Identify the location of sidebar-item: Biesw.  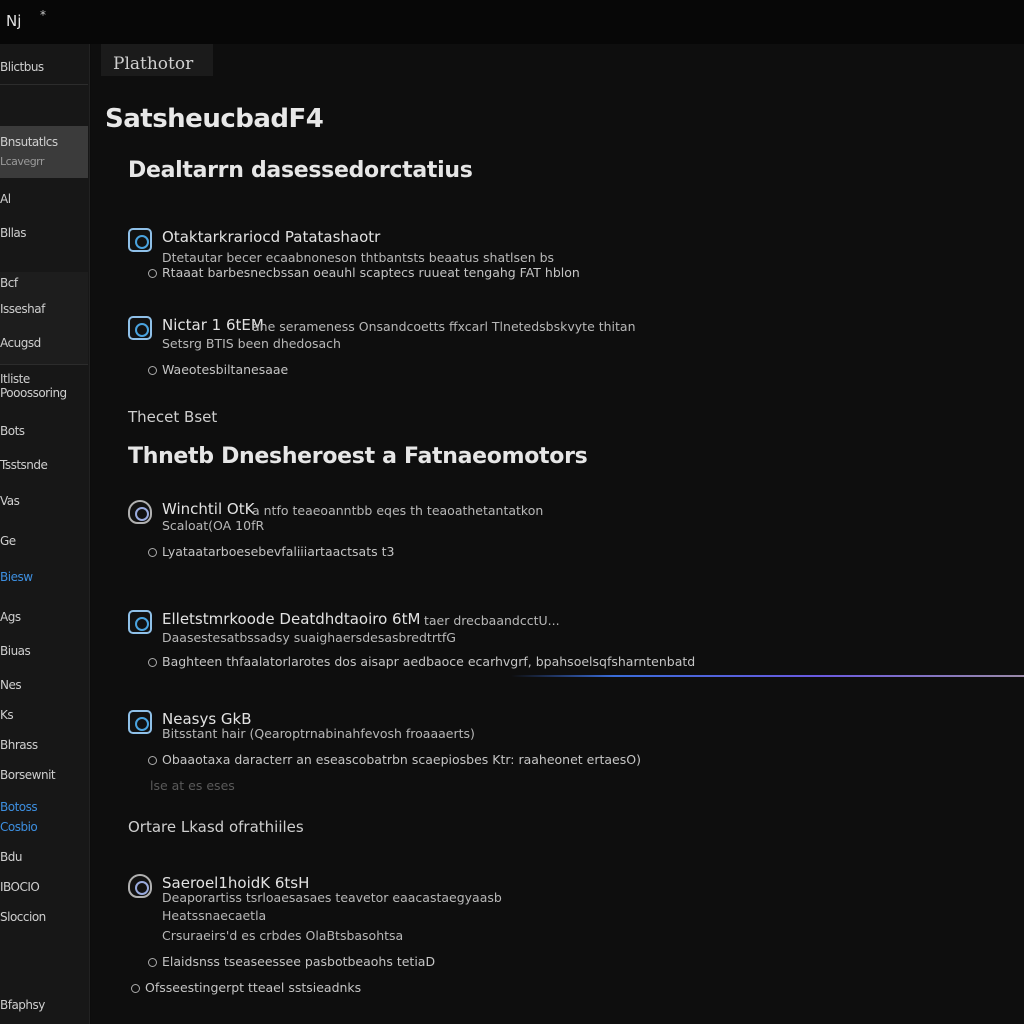
(44, 577).